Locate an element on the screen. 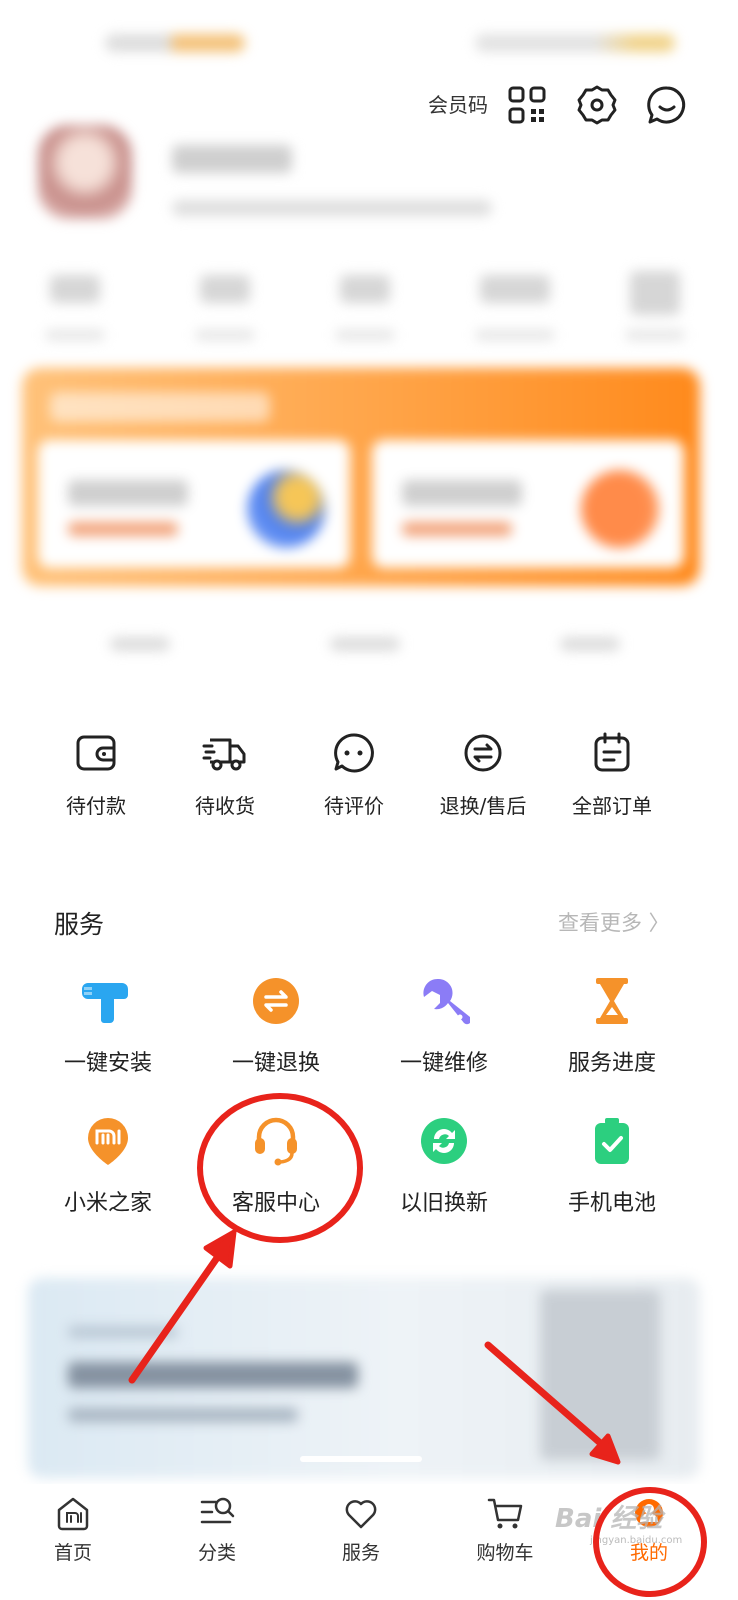 Image resolution: width=738 pixels, height=1600 pixels. service-one-click-exchange: 一键退换 is located at coordinates (276, 1035).